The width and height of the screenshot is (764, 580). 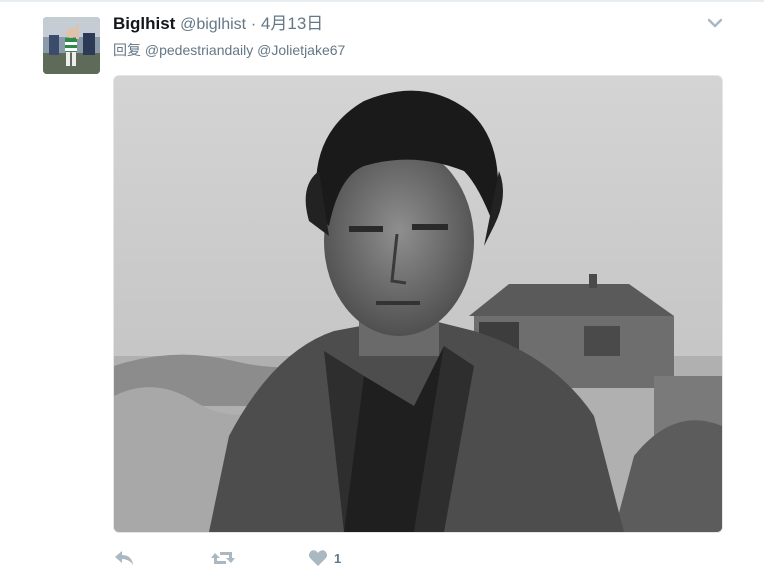 I want to click on retweet-button, so click(x=223, y=558).